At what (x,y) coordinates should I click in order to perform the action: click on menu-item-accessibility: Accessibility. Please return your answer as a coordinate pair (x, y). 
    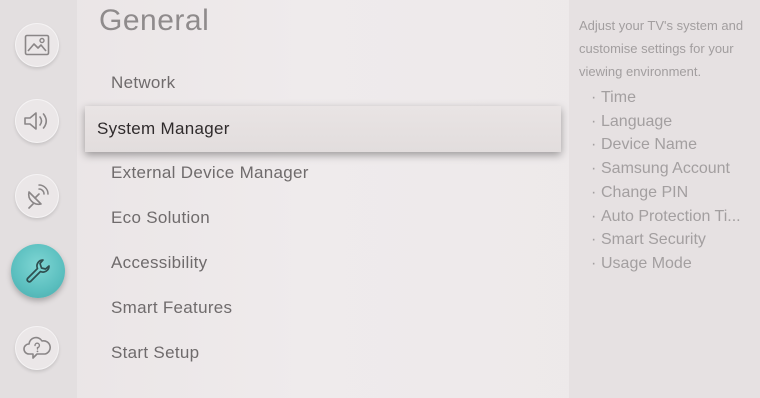
    Looking at the image, I should click on (159, 263).